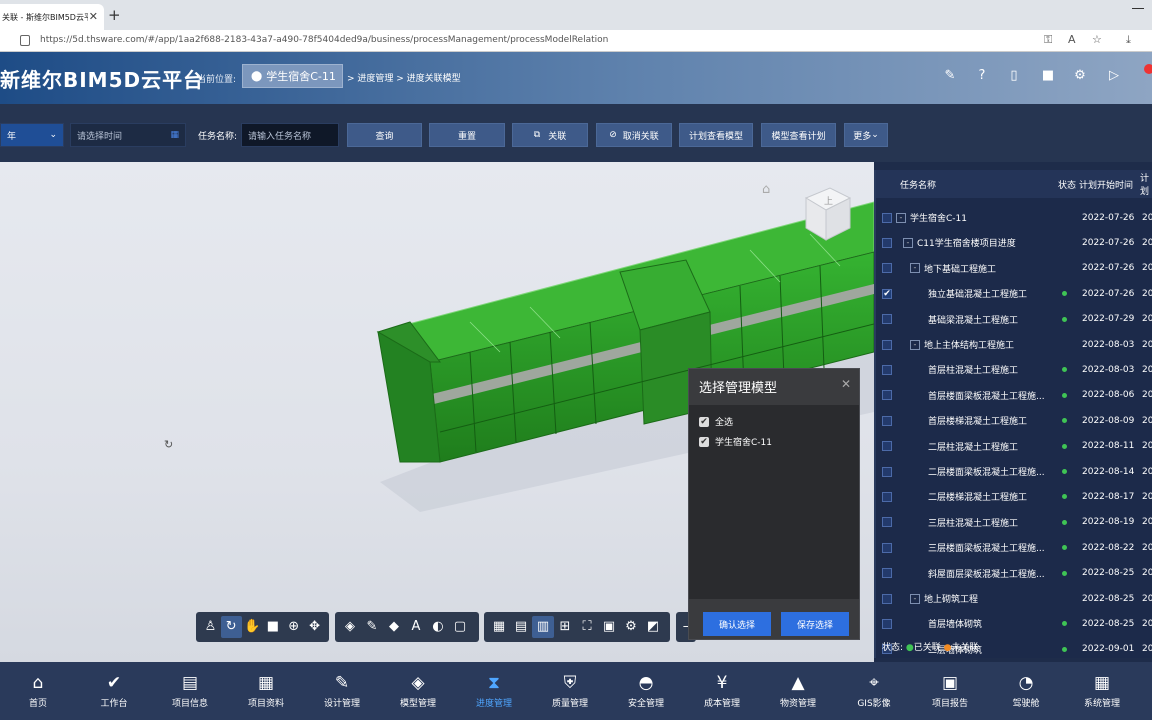  Describe the element at coordinates (866, 135) in the screenshot. I see `more-button: 更多 ⌄` at that location.